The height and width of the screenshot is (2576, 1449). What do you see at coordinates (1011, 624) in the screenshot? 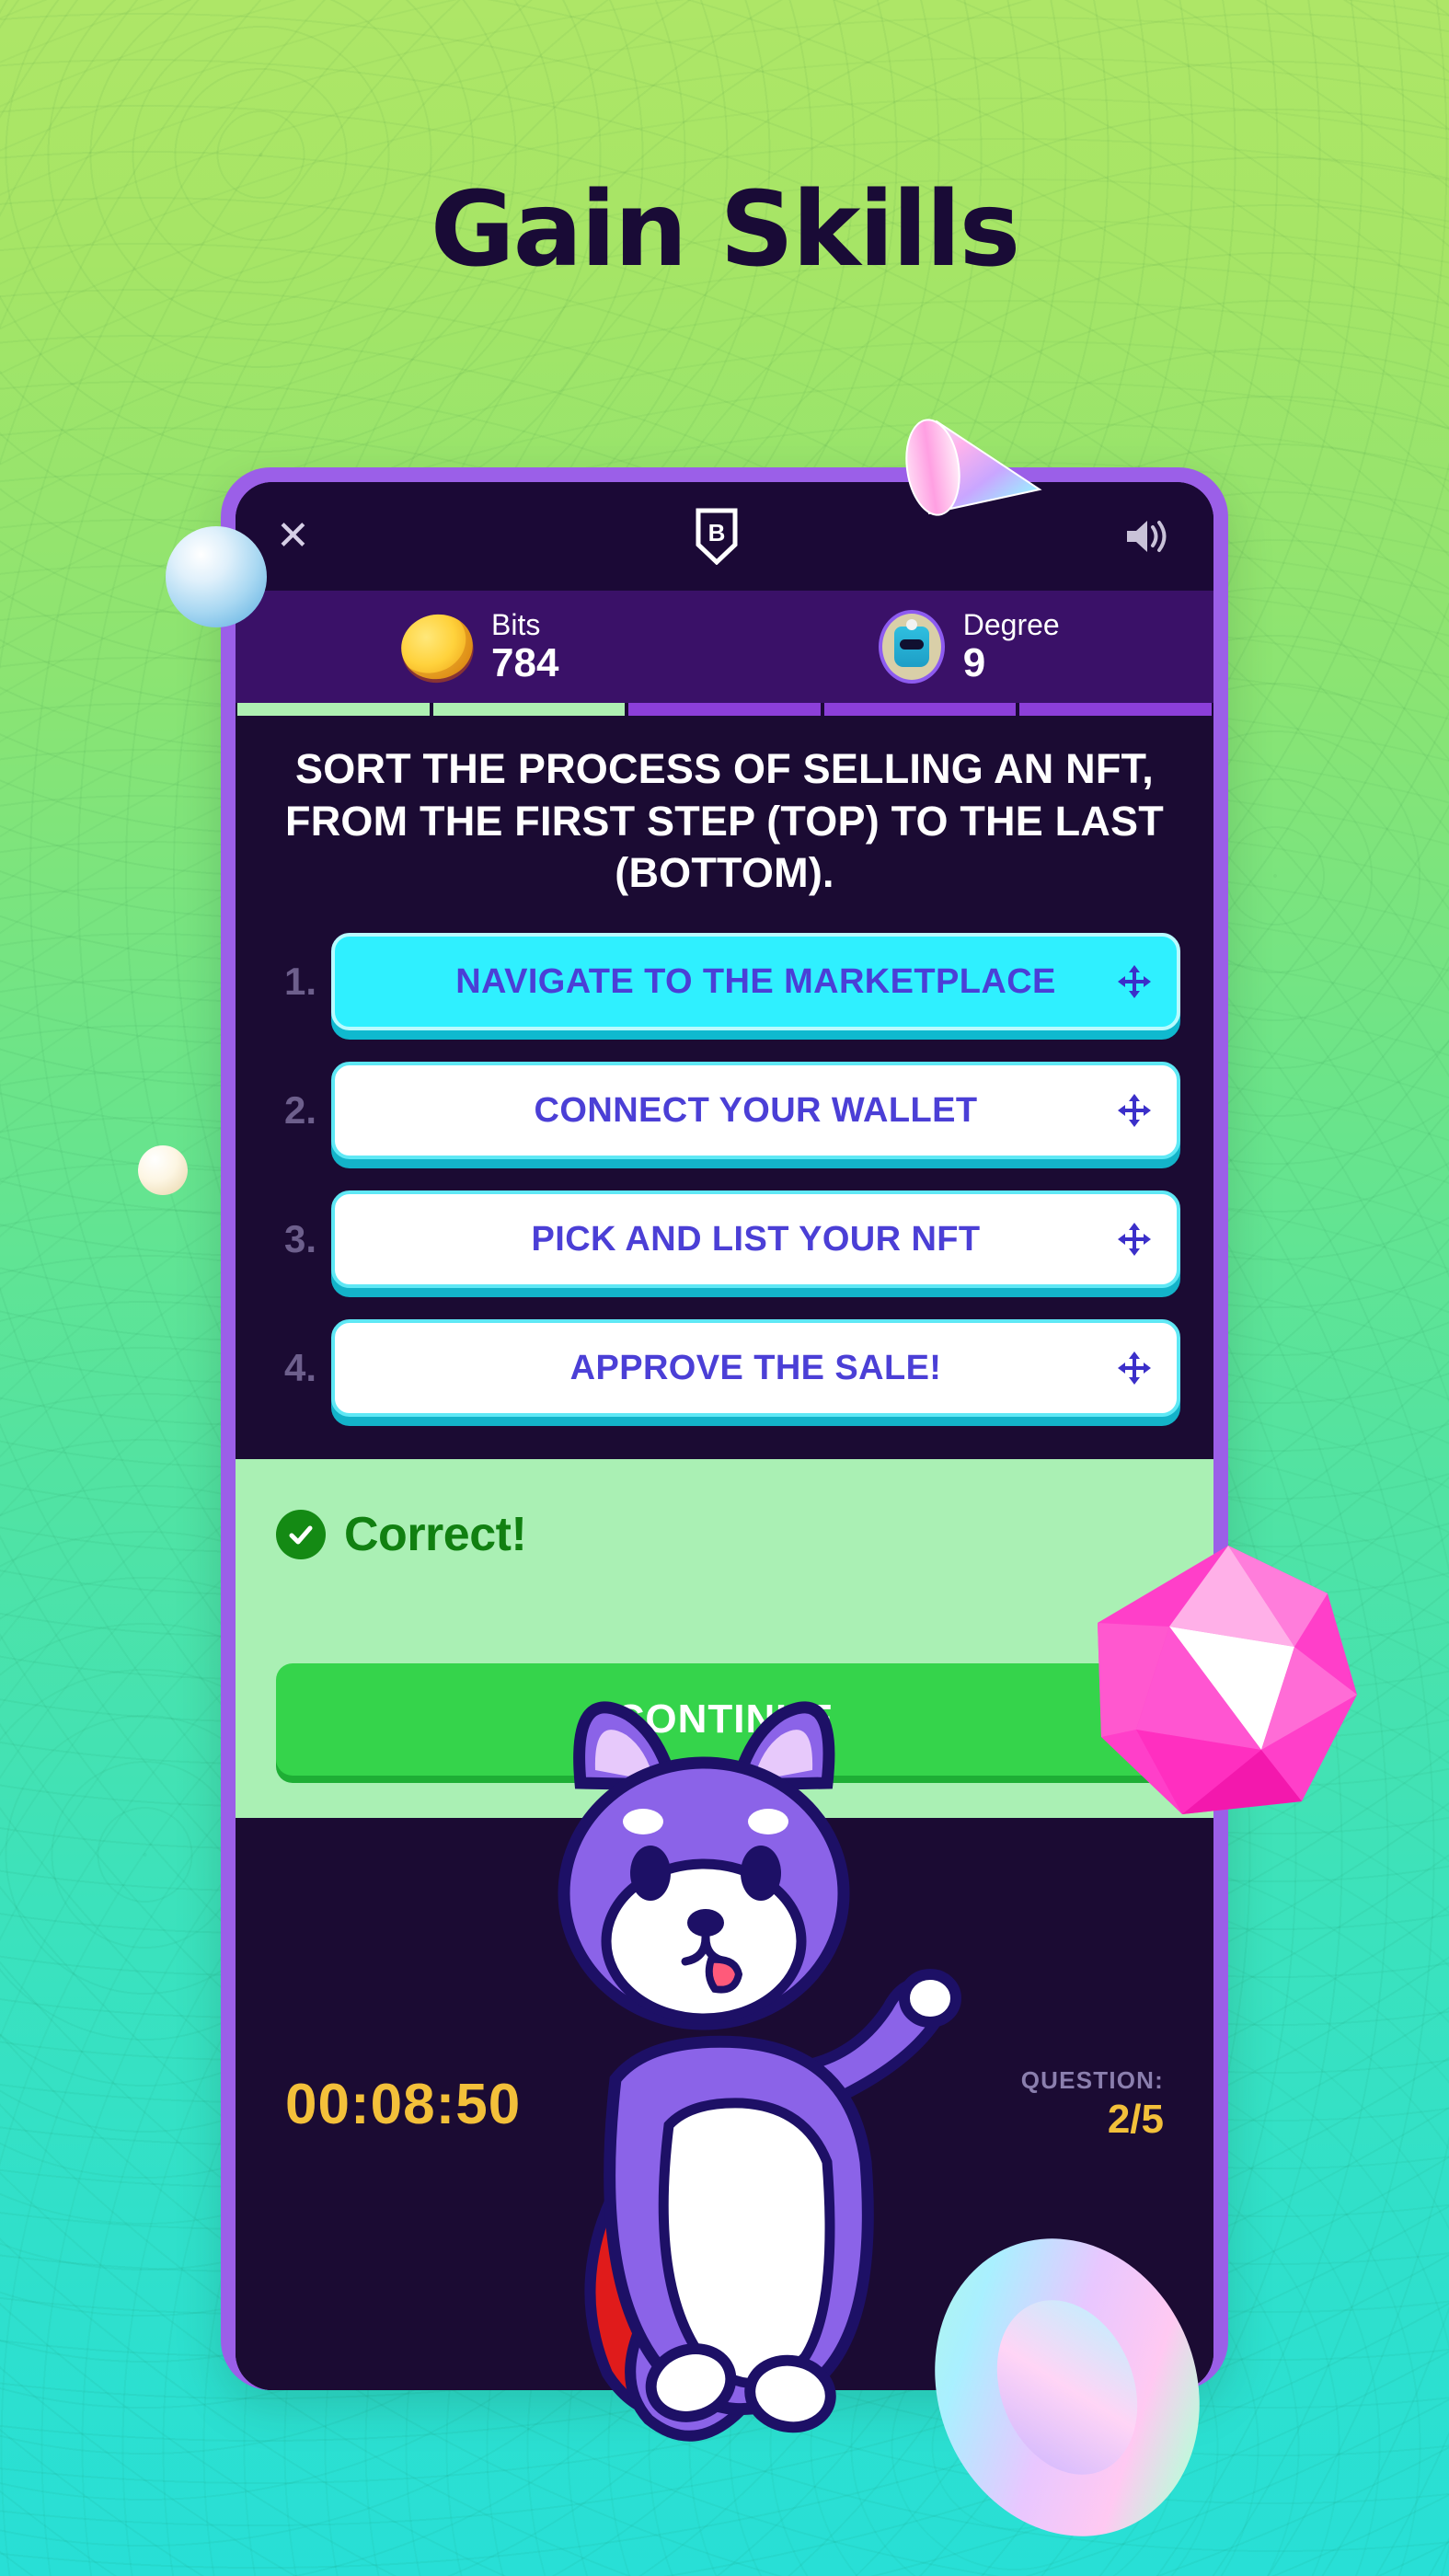
I see `stat-degree-label: Degree` at bounding box center [1011, 624].